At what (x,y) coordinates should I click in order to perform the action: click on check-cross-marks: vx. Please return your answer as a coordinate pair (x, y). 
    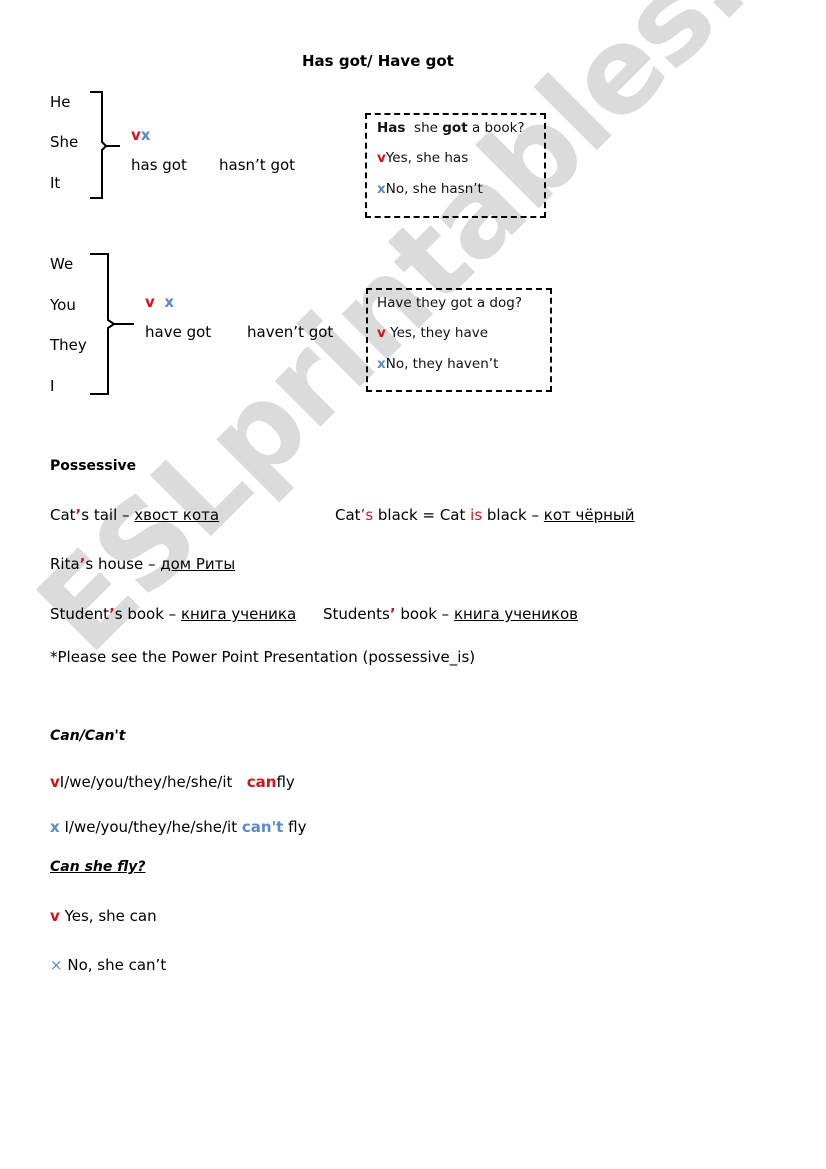
    Looking at the image, I should click on (140, 135).